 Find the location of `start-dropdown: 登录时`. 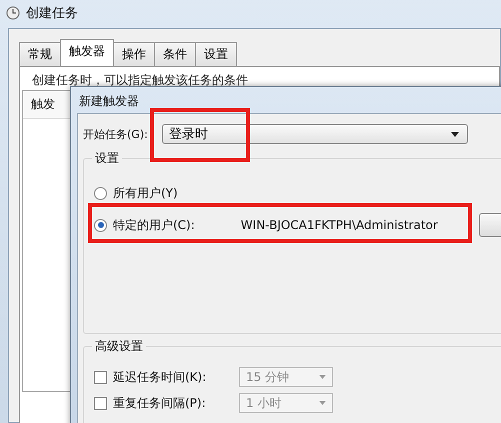

start-dropdown: 登录时 is located at coordinates (315, 134).